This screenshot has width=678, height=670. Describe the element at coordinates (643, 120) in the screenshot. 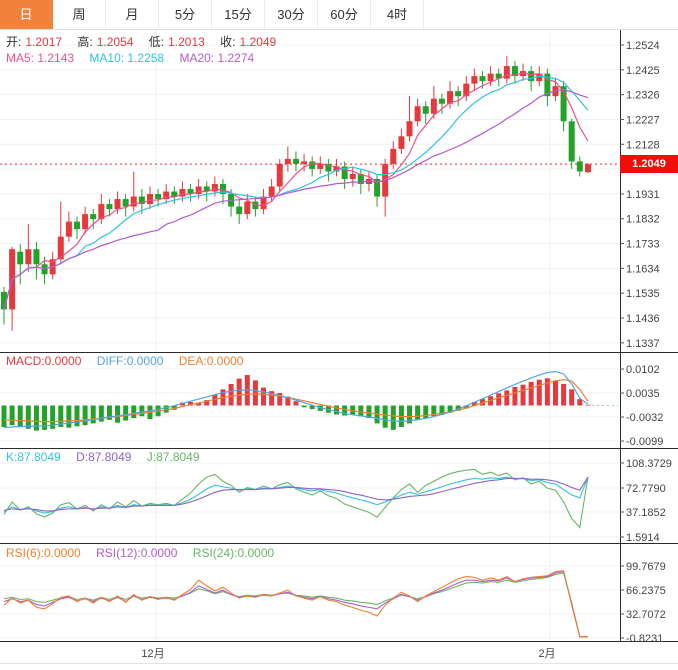

I see `axis-label: 1.2227` at that location.